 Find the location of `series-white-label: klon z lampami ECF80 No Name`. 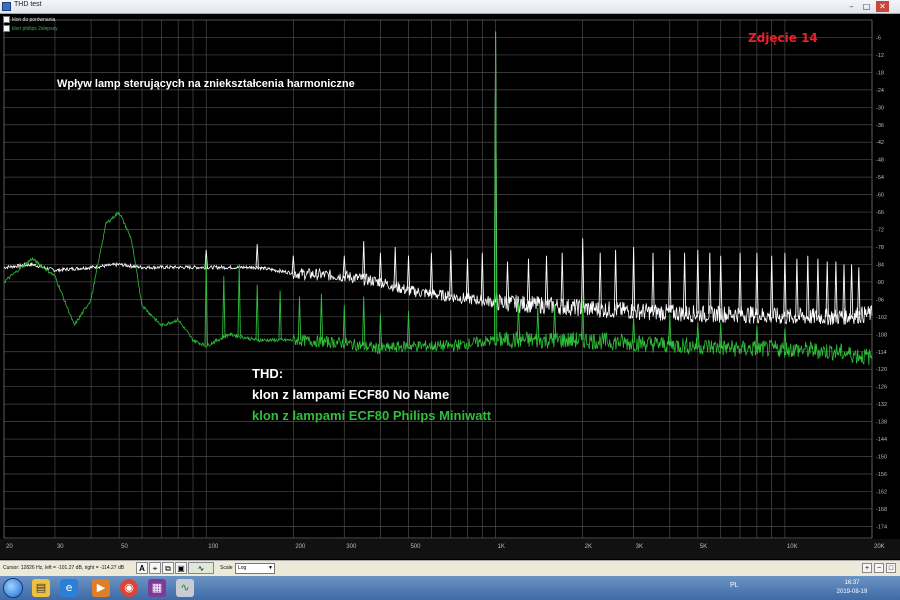

series-white-label: klon z lampami ECF80 No Name is located at coordinates (351, 394).